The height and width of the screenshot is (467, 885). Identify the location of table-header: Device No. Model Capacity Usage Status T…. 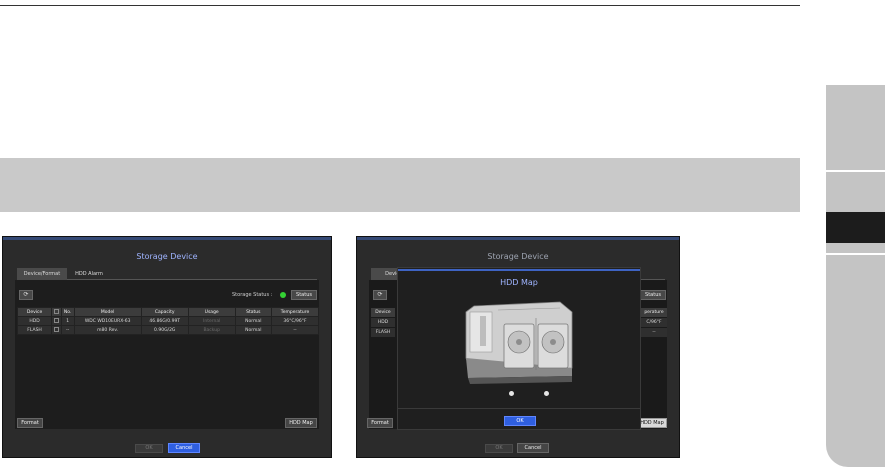
(168, 312).